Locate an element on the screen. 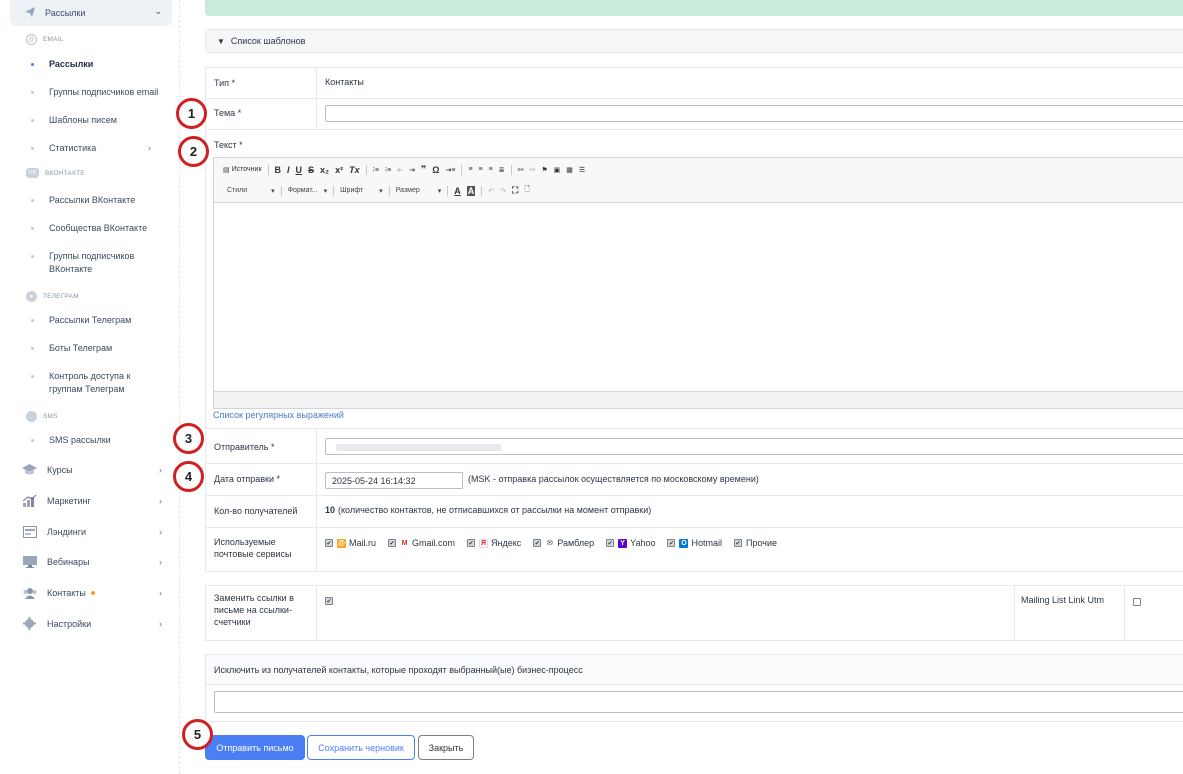 The width and height of the screenshot is (1183, 774). business-process-select is located at coordinates (698, 702).